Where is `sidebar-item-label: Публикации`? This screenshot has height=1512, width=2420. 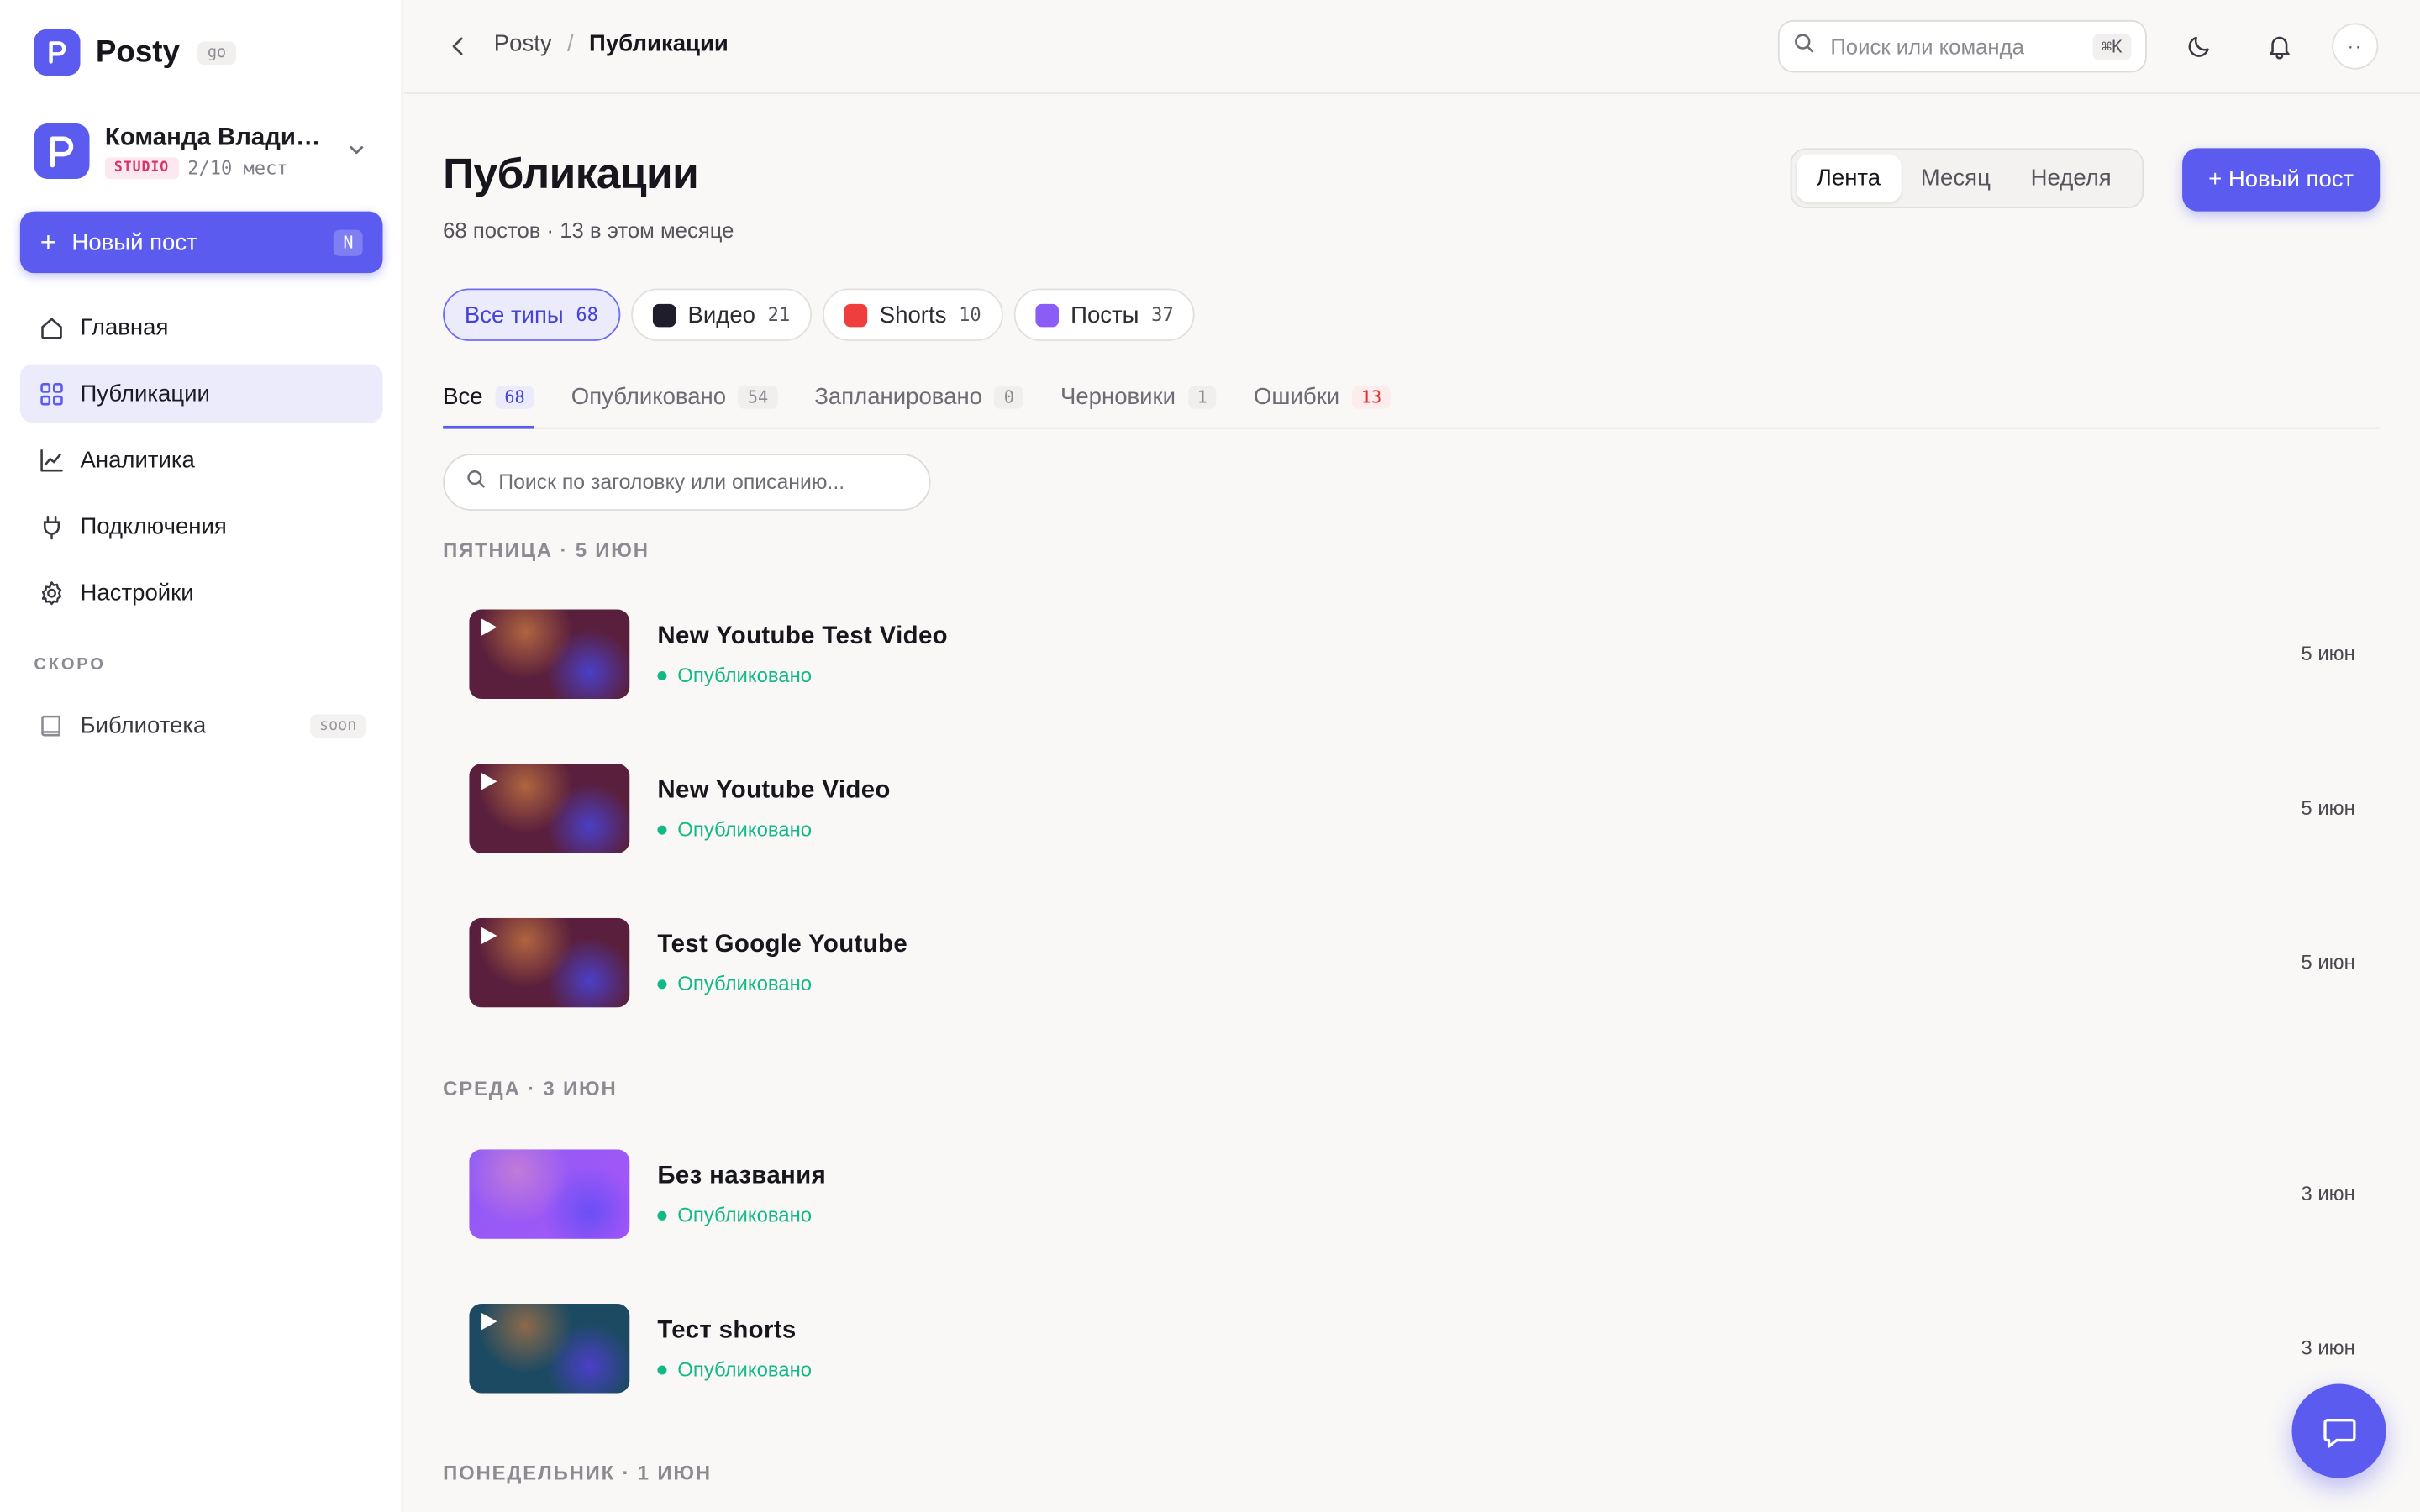
sidebar-item-label: Публикации is located at coordinates (145, 393).